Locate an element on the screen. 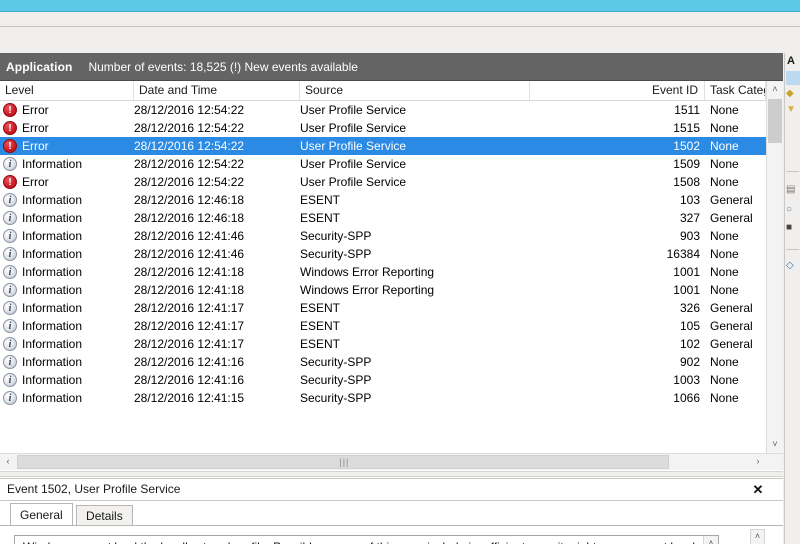  cell-level: Error is located at coordinates (35, 182).